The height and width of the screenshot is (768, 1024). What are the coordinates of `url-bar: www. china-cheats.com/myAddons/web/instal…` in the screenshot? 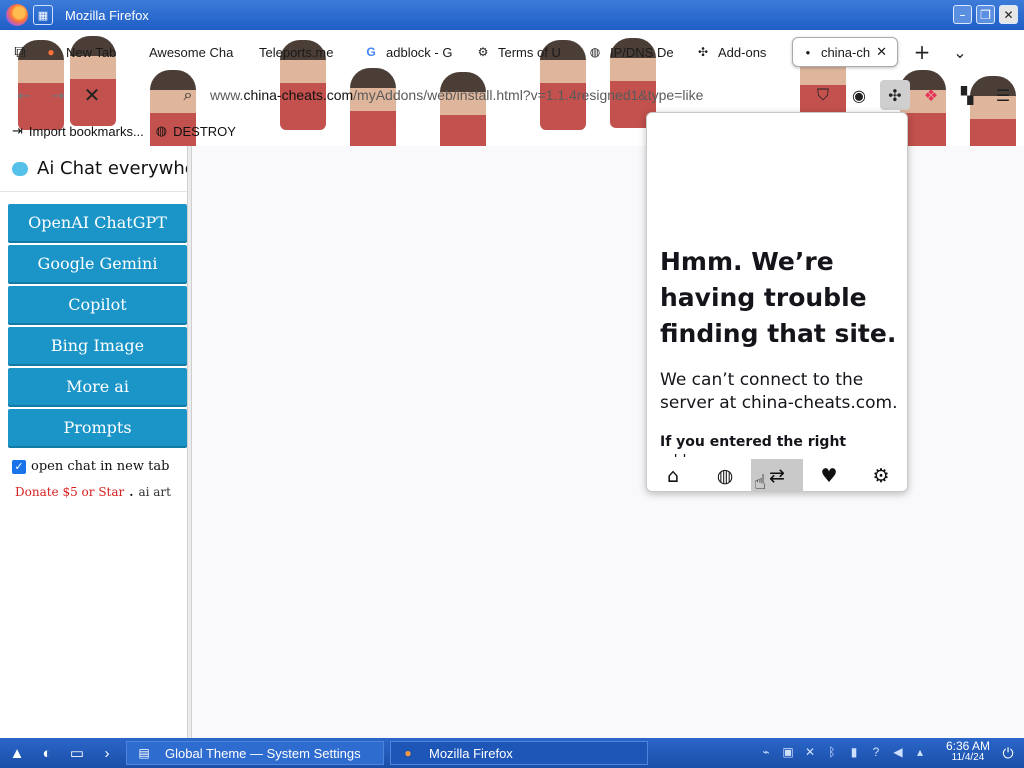 It's located at (486, 95).